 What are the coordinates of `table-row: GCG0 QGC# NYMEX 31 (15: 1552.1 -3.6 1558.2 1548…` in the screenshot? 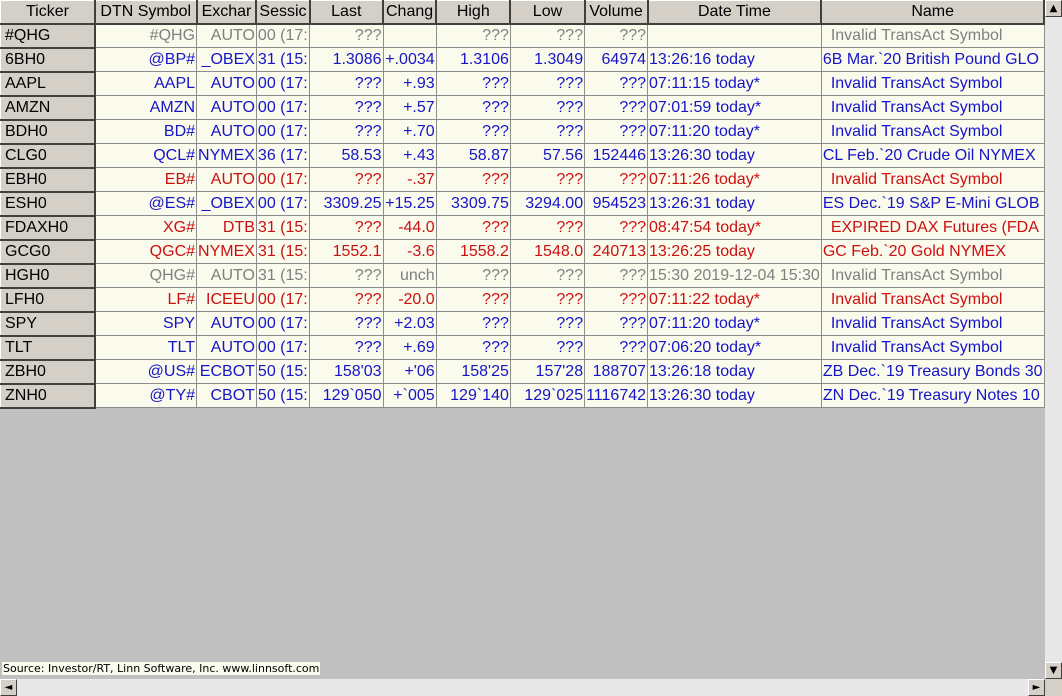 It's located at (522, 252).